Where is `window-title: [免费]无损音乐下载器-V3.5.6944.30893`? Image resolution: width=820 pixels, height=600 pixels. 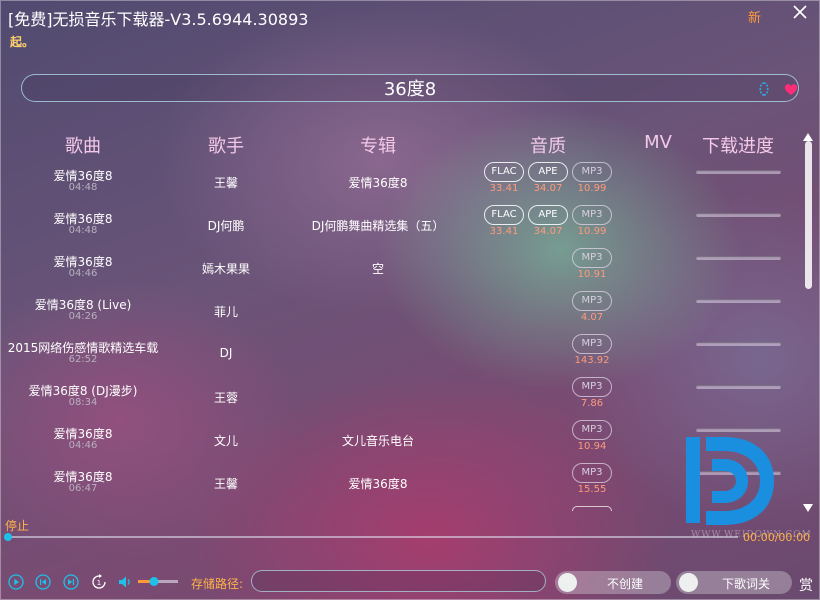 window-title: [免费]无损音乐下载器-V3.5.6944.30893 is located at coordinates (158, 19).